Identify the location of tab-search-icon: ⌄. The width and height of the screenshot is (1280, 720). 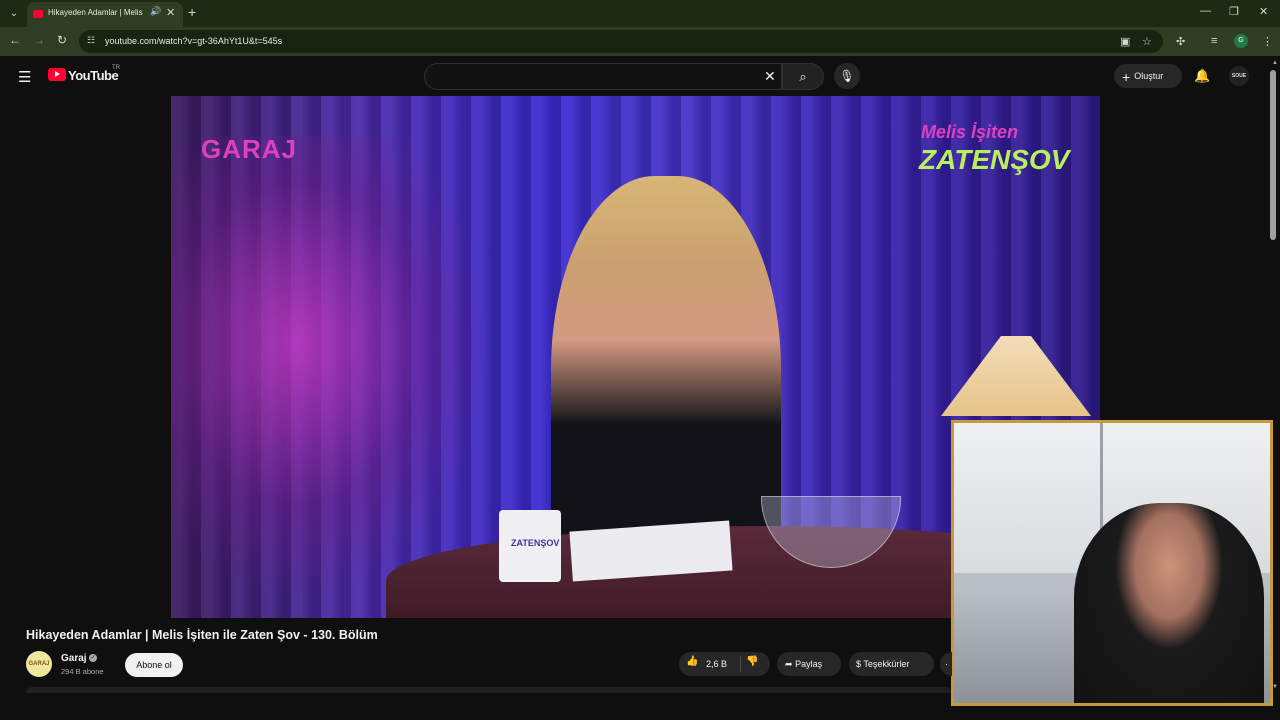
(14, 14).